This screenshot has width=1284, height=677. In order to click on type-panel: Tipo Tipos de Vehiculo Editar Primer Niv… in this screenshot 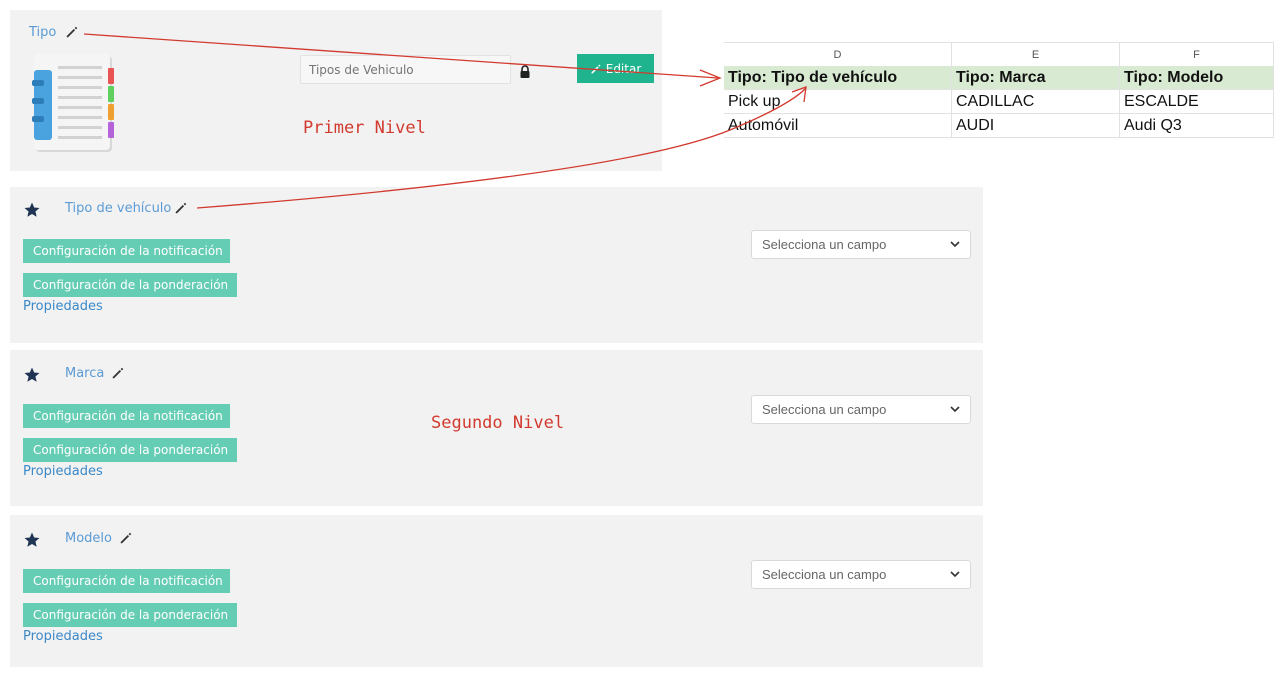, I will do `click(336, 90)`.